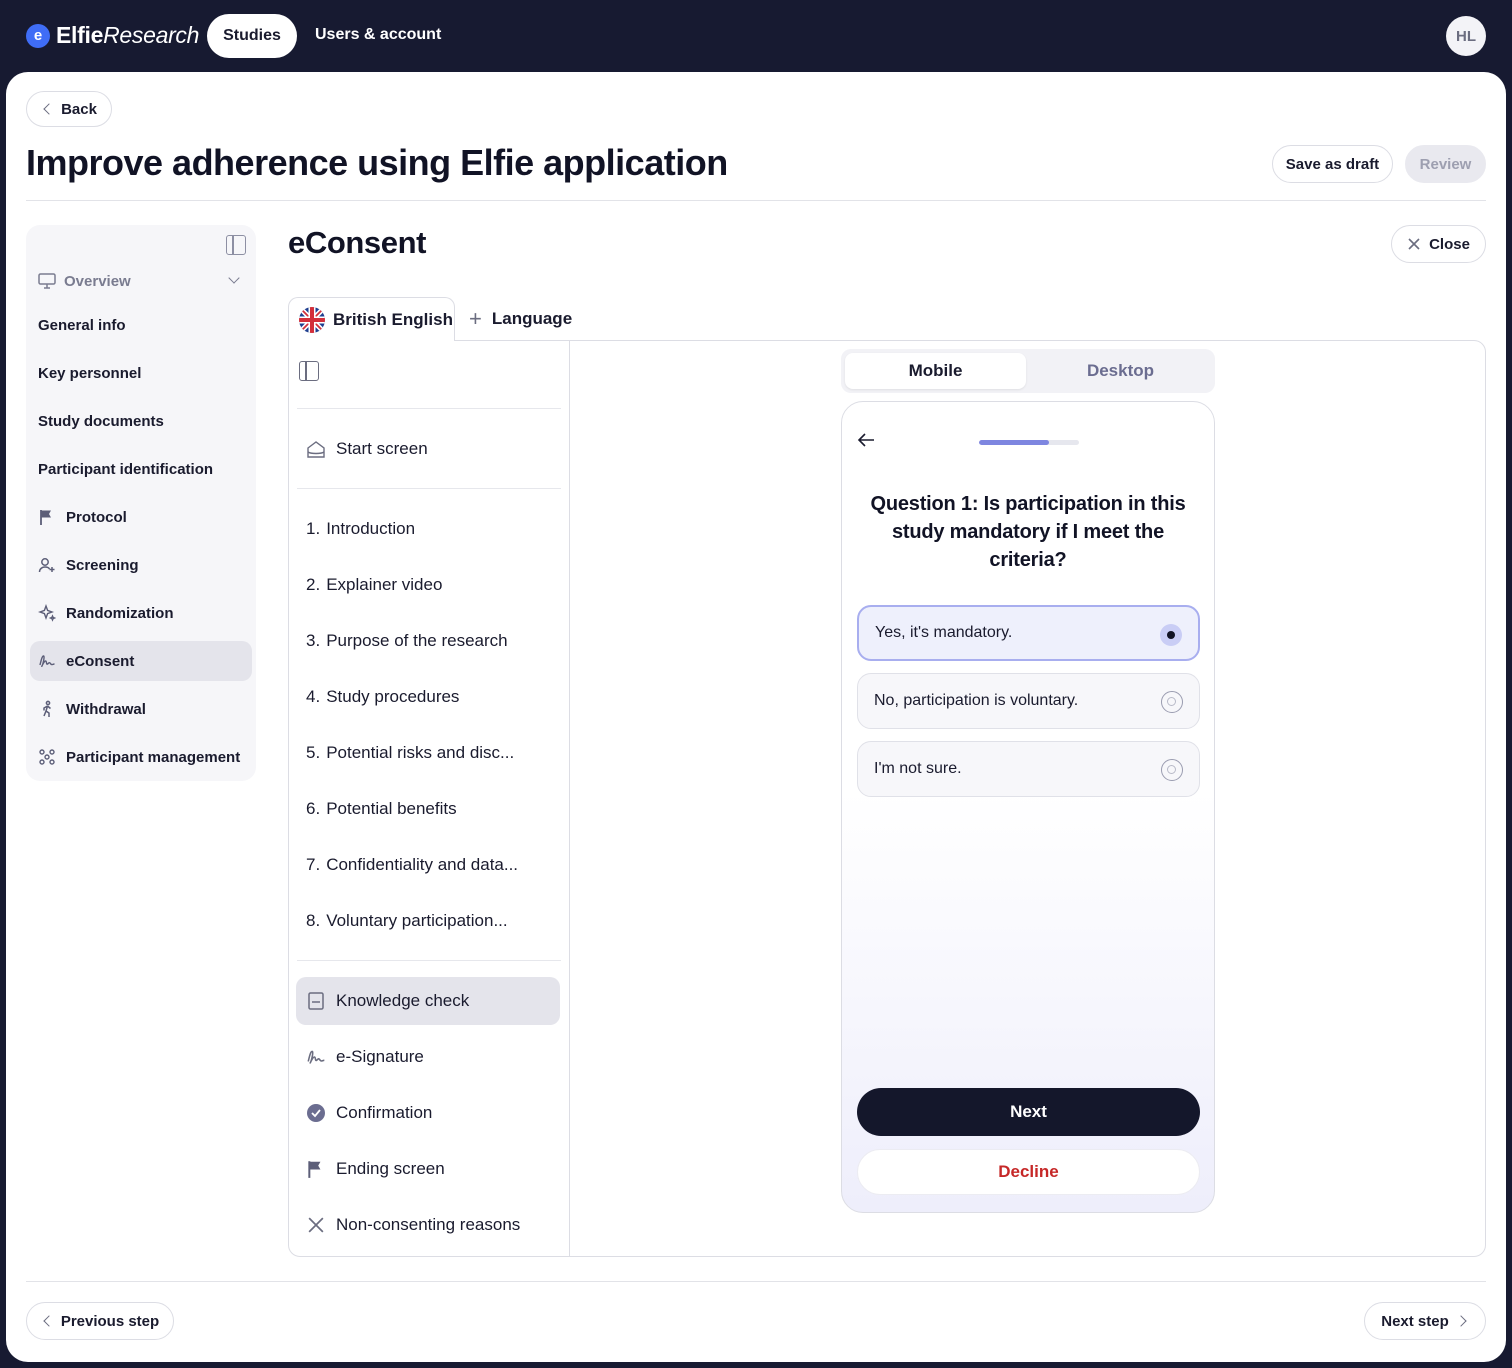 The image size is (1512, 1368). I want to click on step-study-procedures: 4. Study procedures, so click(428, 697).